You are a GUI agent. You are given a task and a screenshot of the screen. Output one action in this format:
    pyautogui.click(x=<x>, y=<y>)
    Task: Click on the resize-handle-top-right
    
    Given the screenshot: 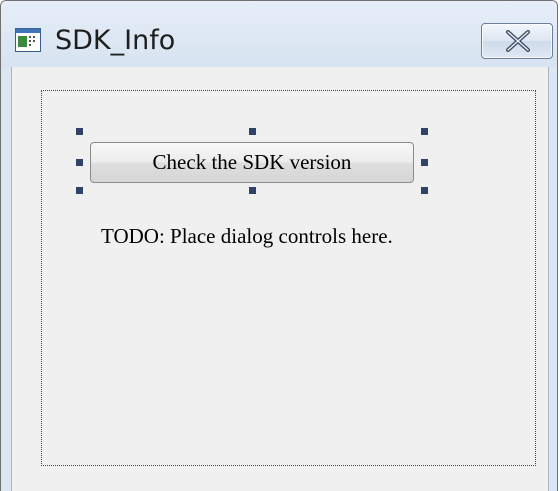 What is the action you would take?
    pyautogui.click(x=424, y=131)
    